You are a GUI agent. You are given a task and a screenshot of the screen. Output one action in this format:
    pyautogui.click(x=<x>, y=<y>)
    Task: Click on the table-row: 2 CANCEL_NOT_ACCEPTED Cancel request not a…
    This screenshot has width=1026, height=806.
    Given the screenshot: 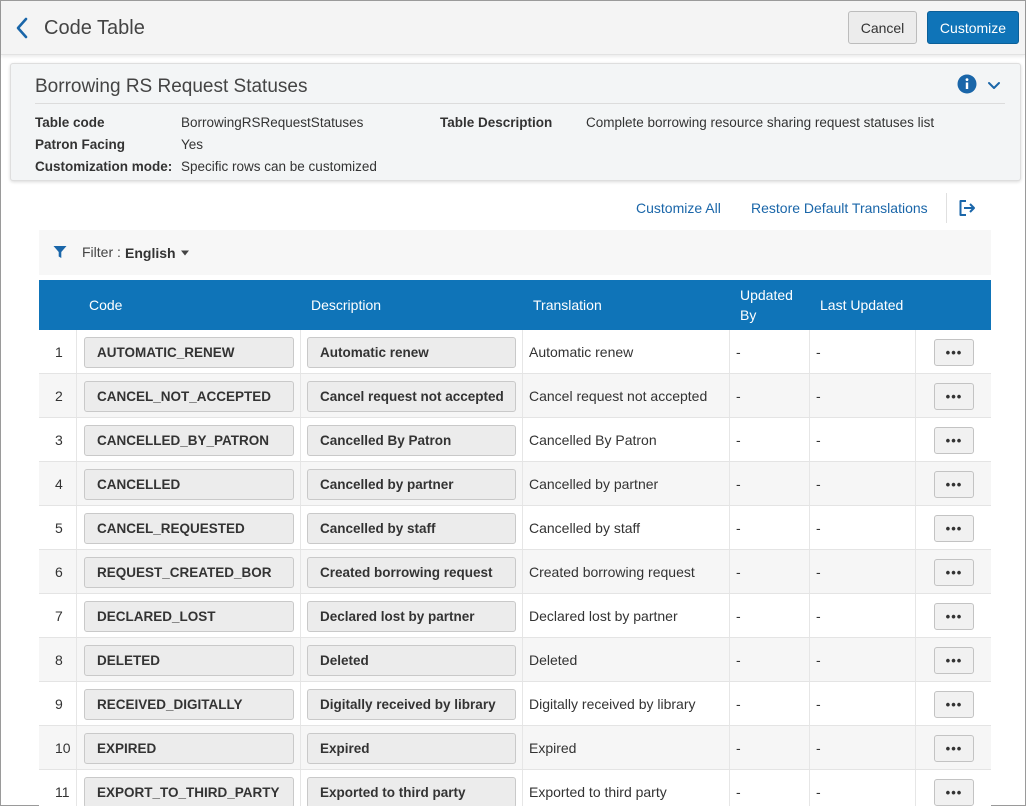 What is the action you would take?
    pyautogui.click(x=515, y=396)
    